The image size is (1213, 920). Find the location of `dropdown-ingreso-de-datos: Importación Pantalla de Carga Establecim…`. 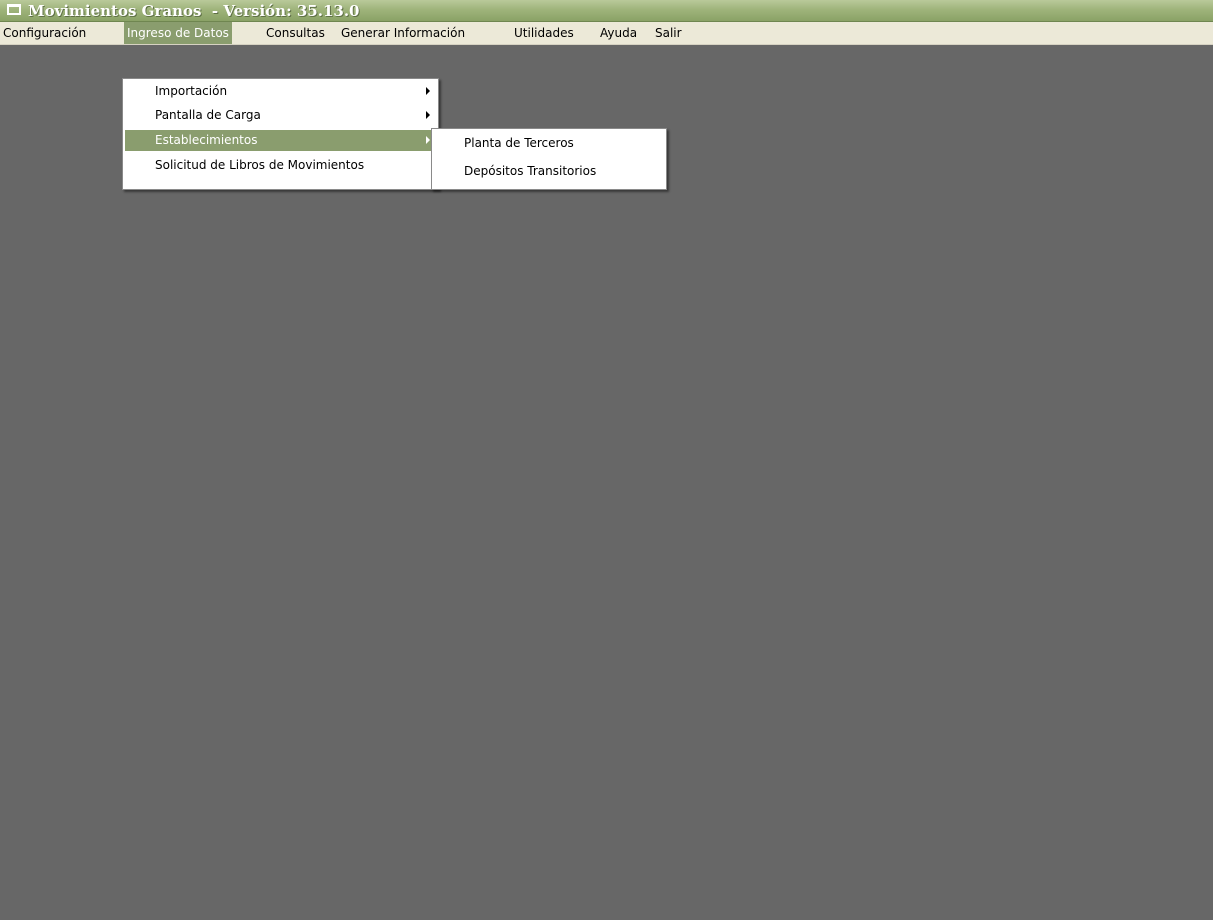

dropdown-ingreso-de-datos: Importación Pantalla de Carga Establecim… is located at coordinates (280, 134).